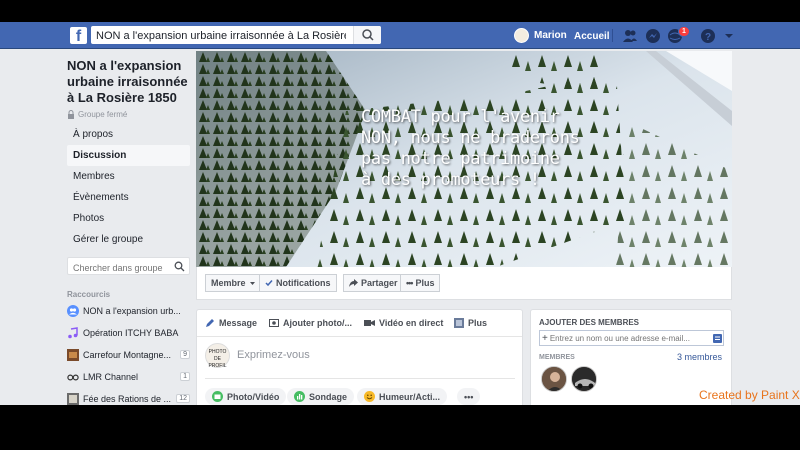 The width and height of the screenshot is (800, 450). What do you see at coordinates (71, 114) in the screenshot?
I see `lock-icon` at bounding box center [71, 114].